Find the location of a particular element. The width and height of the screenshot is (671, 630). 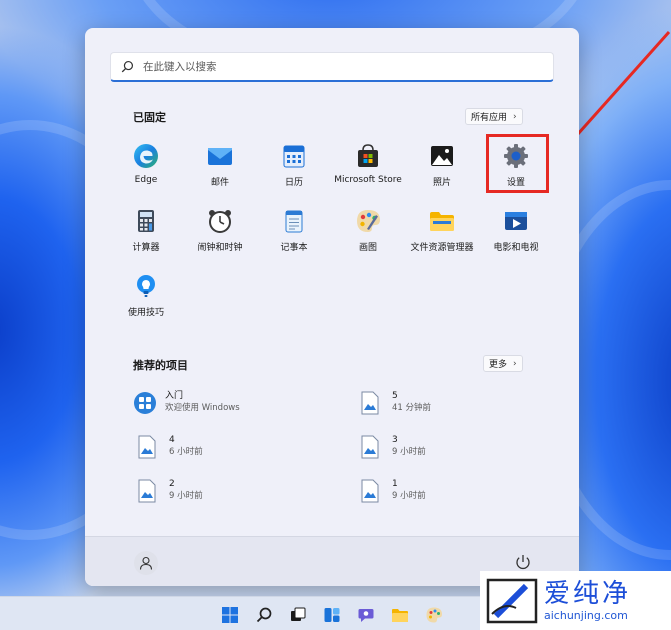

pinned-app-calendar: 日历 is located at coordinates (294, 169).